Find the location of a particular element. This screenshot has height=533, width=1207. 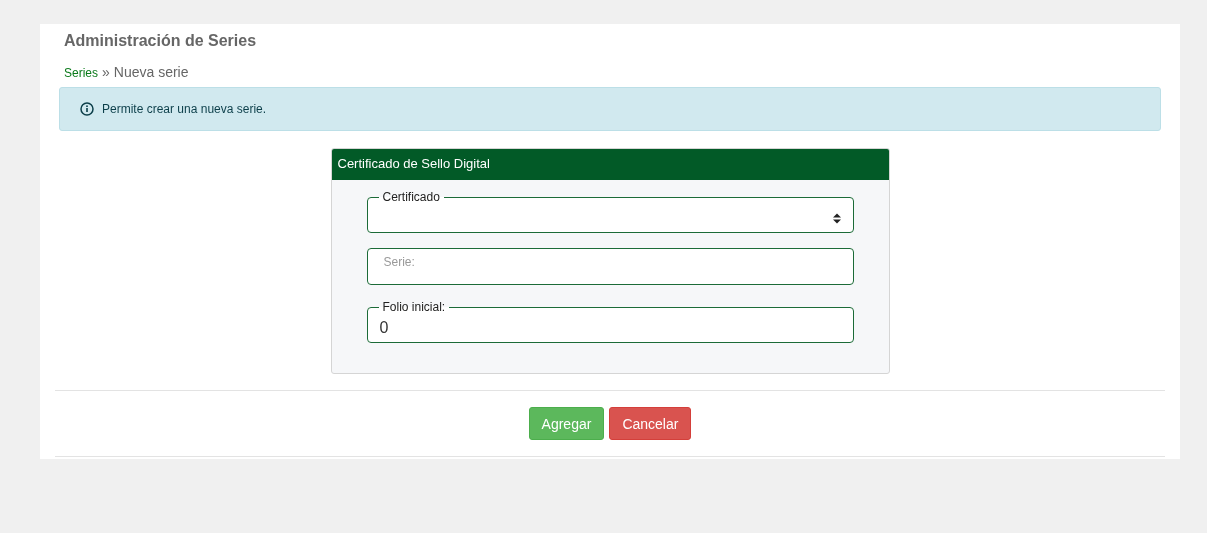

breadcrumb-link: Series is located at coordinates (81, 73).